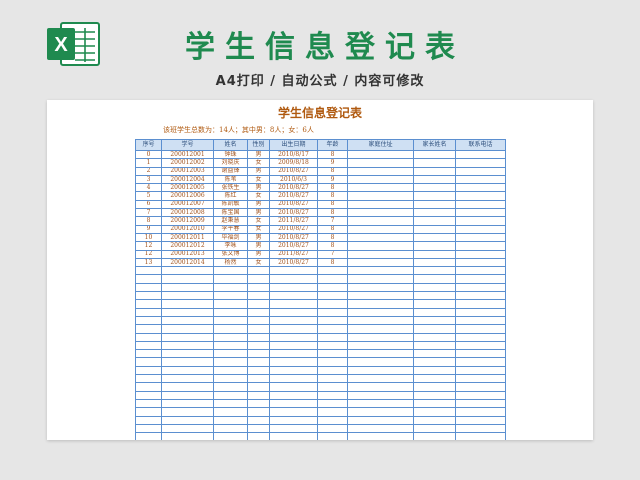 This screenshot has height=480, width=640. What do you see at coordinates (148, 154) in the screenshot?
I see `table-cell: 0` at bounding box center [148, 154].